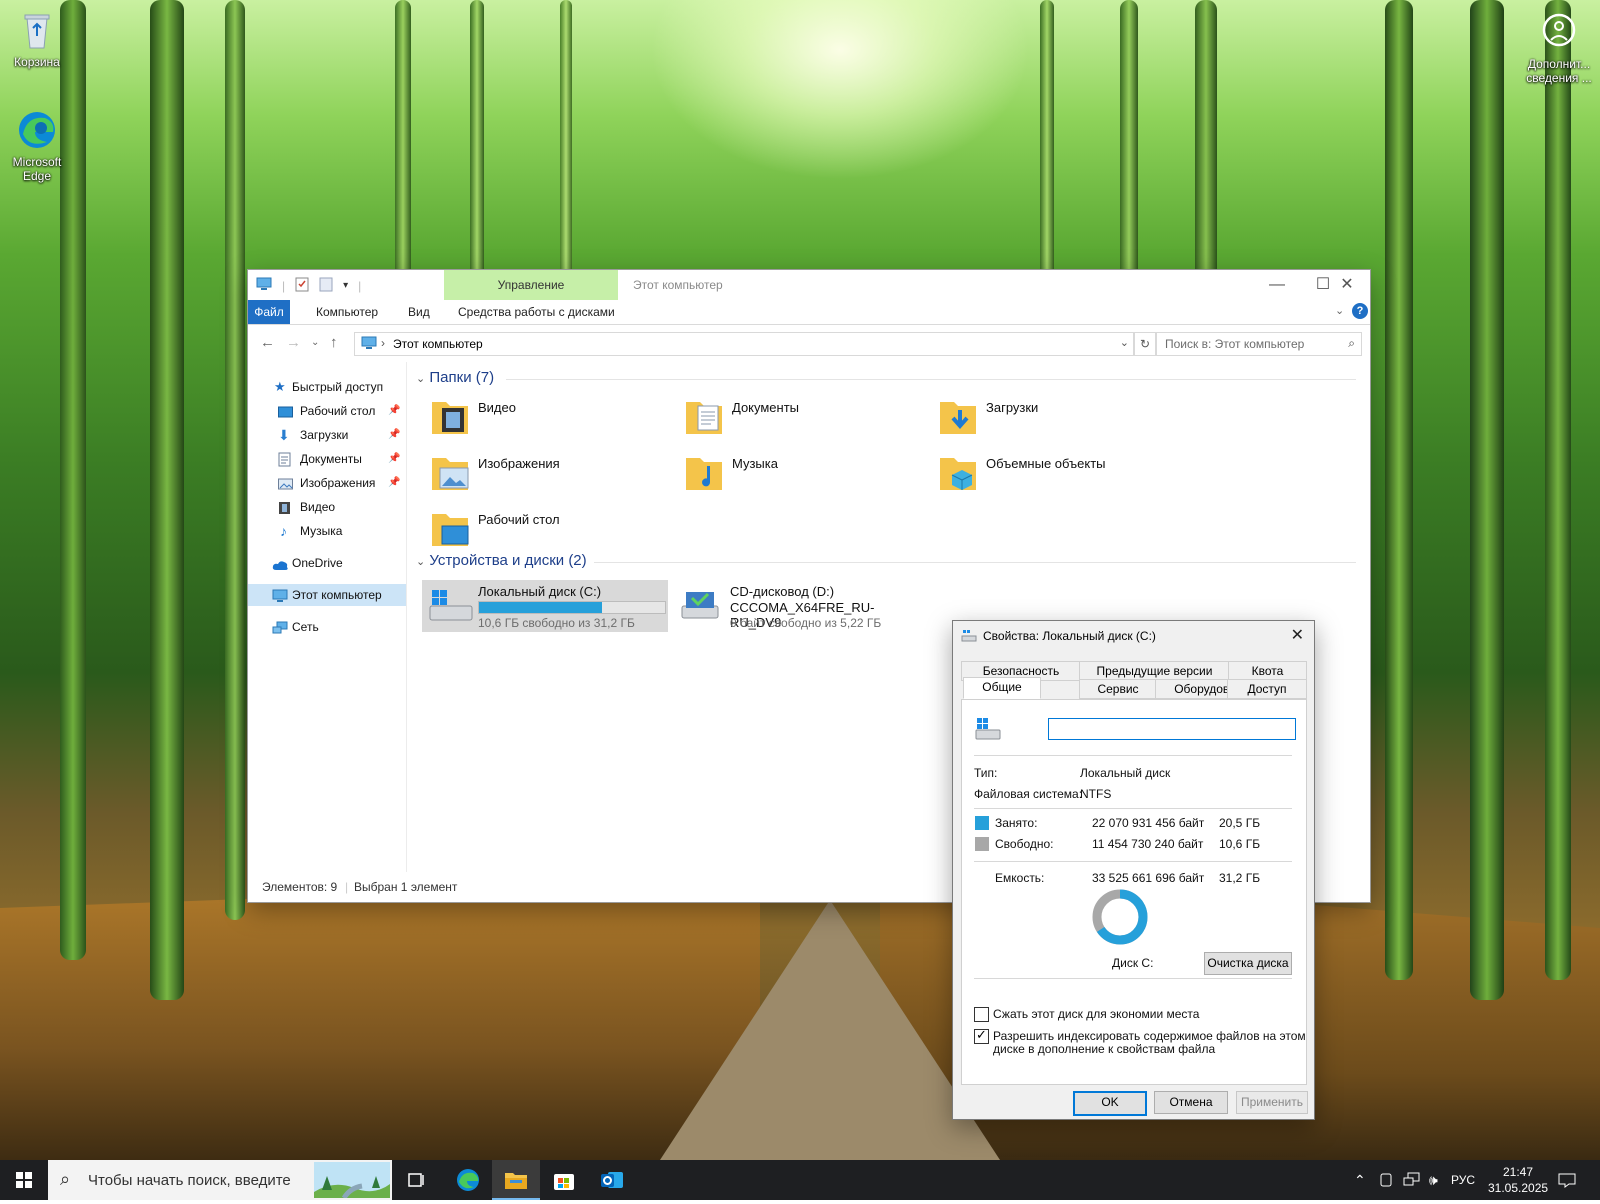 The width and height of the screenshot is (1600, 1204). What do you see at coordinates (37, 130) in the screenshot?
I see `edge-icon` at bounding box center [37, 130].